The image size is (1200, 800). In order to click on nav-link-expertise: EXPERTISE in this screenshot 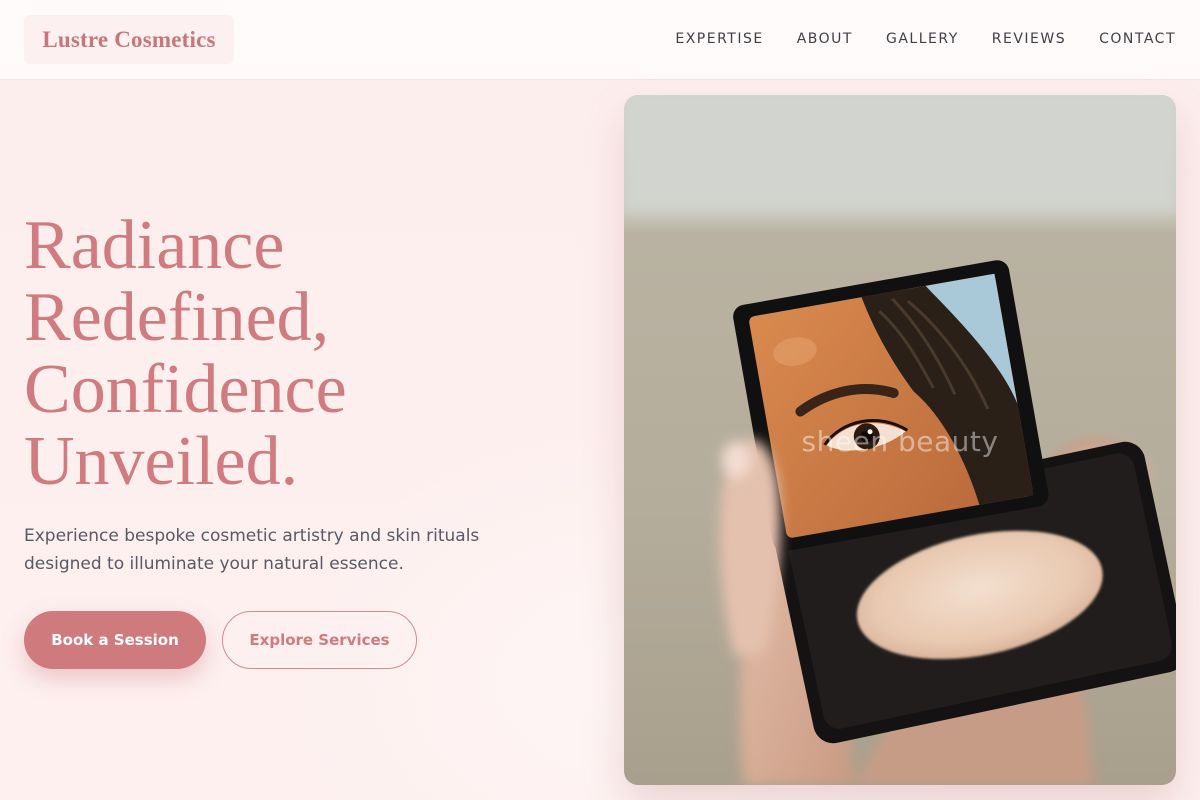, I will do `click(719, 39)`.